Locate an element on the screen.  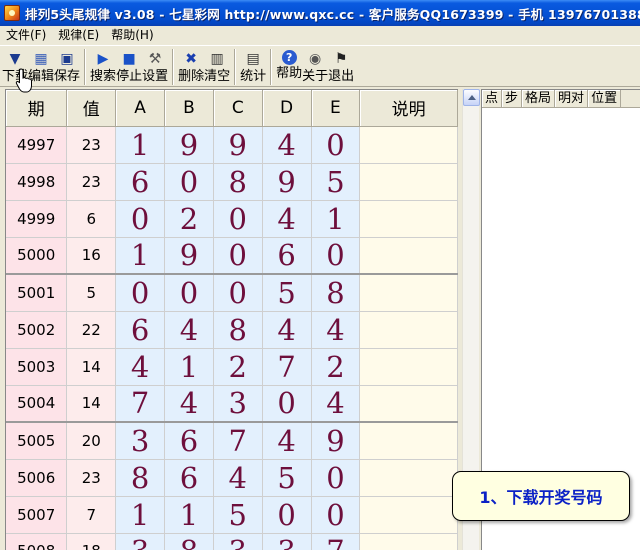
column-header: A is located at coordinates (140, 108).